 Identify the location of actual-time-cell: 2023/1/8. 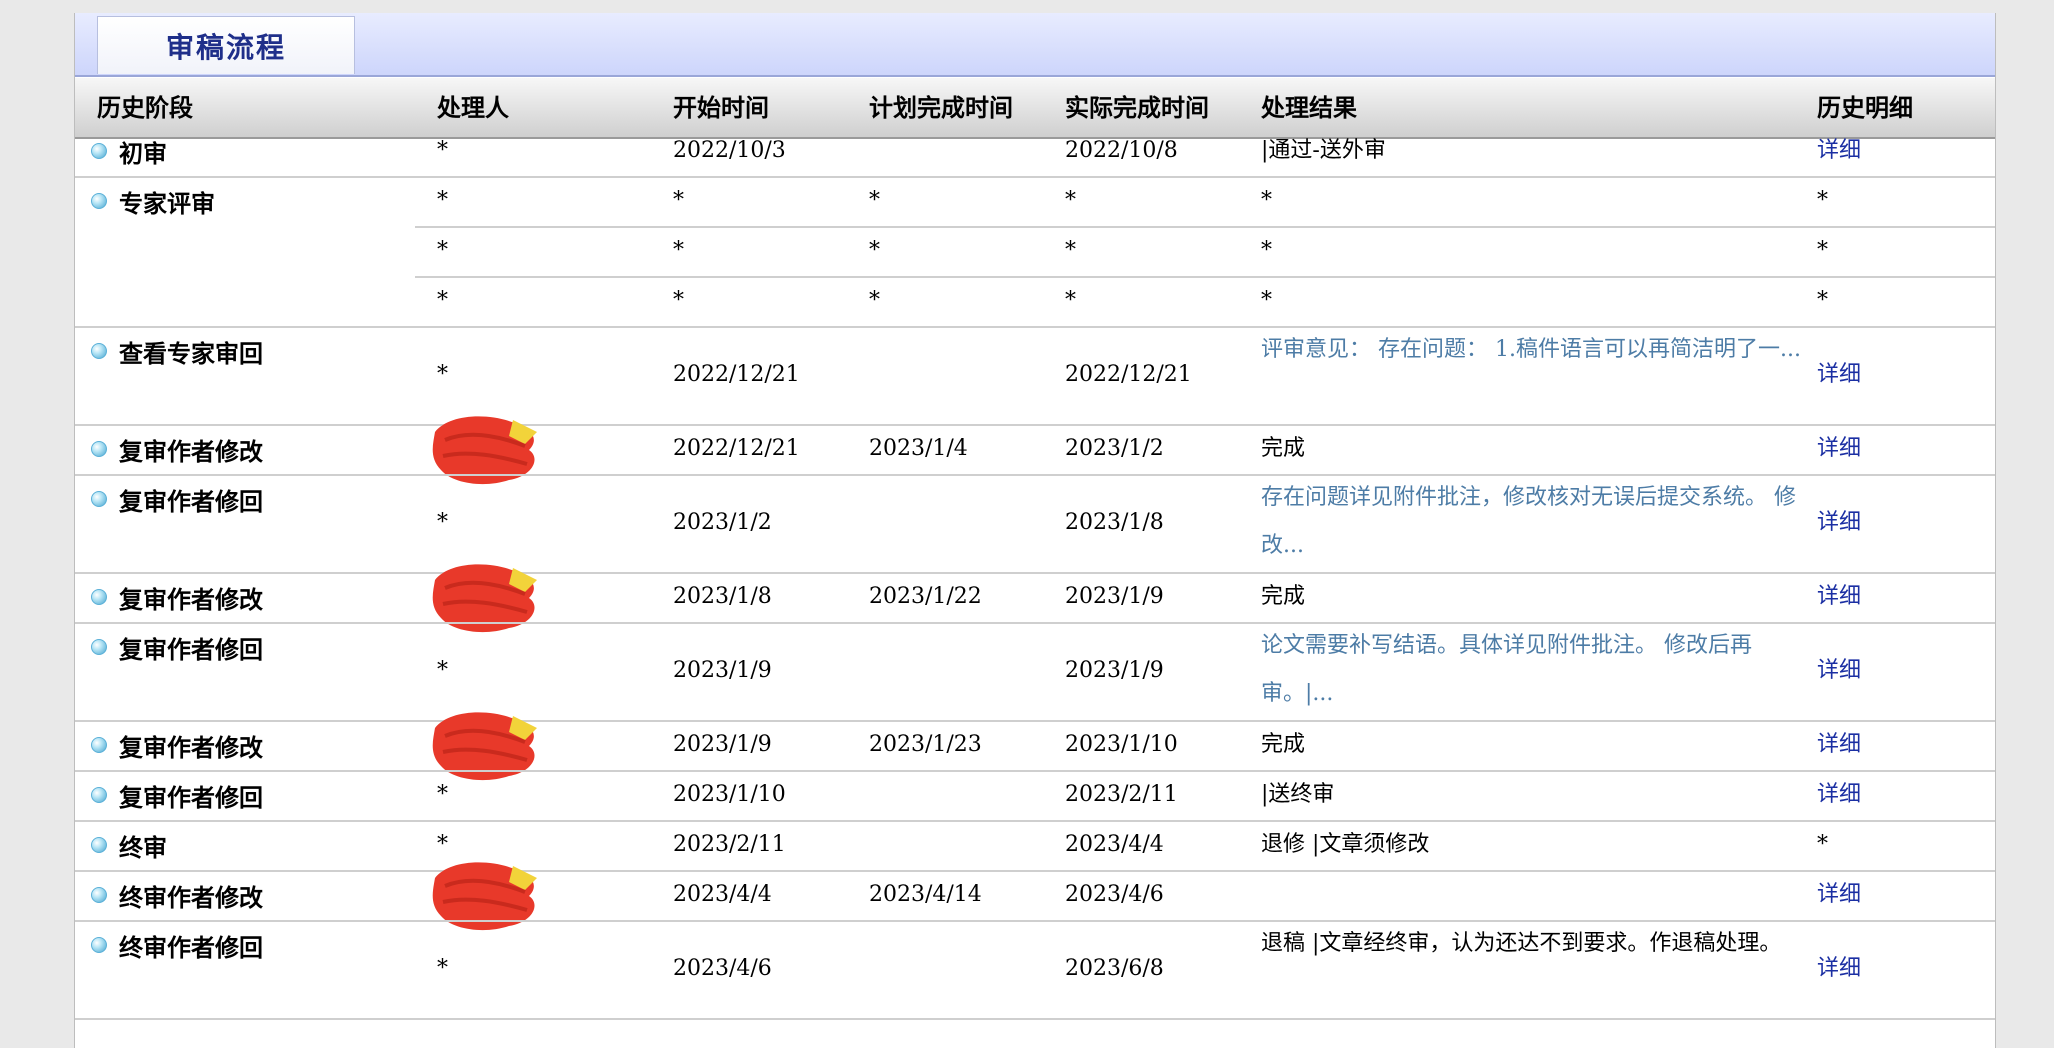
(1114, 522).